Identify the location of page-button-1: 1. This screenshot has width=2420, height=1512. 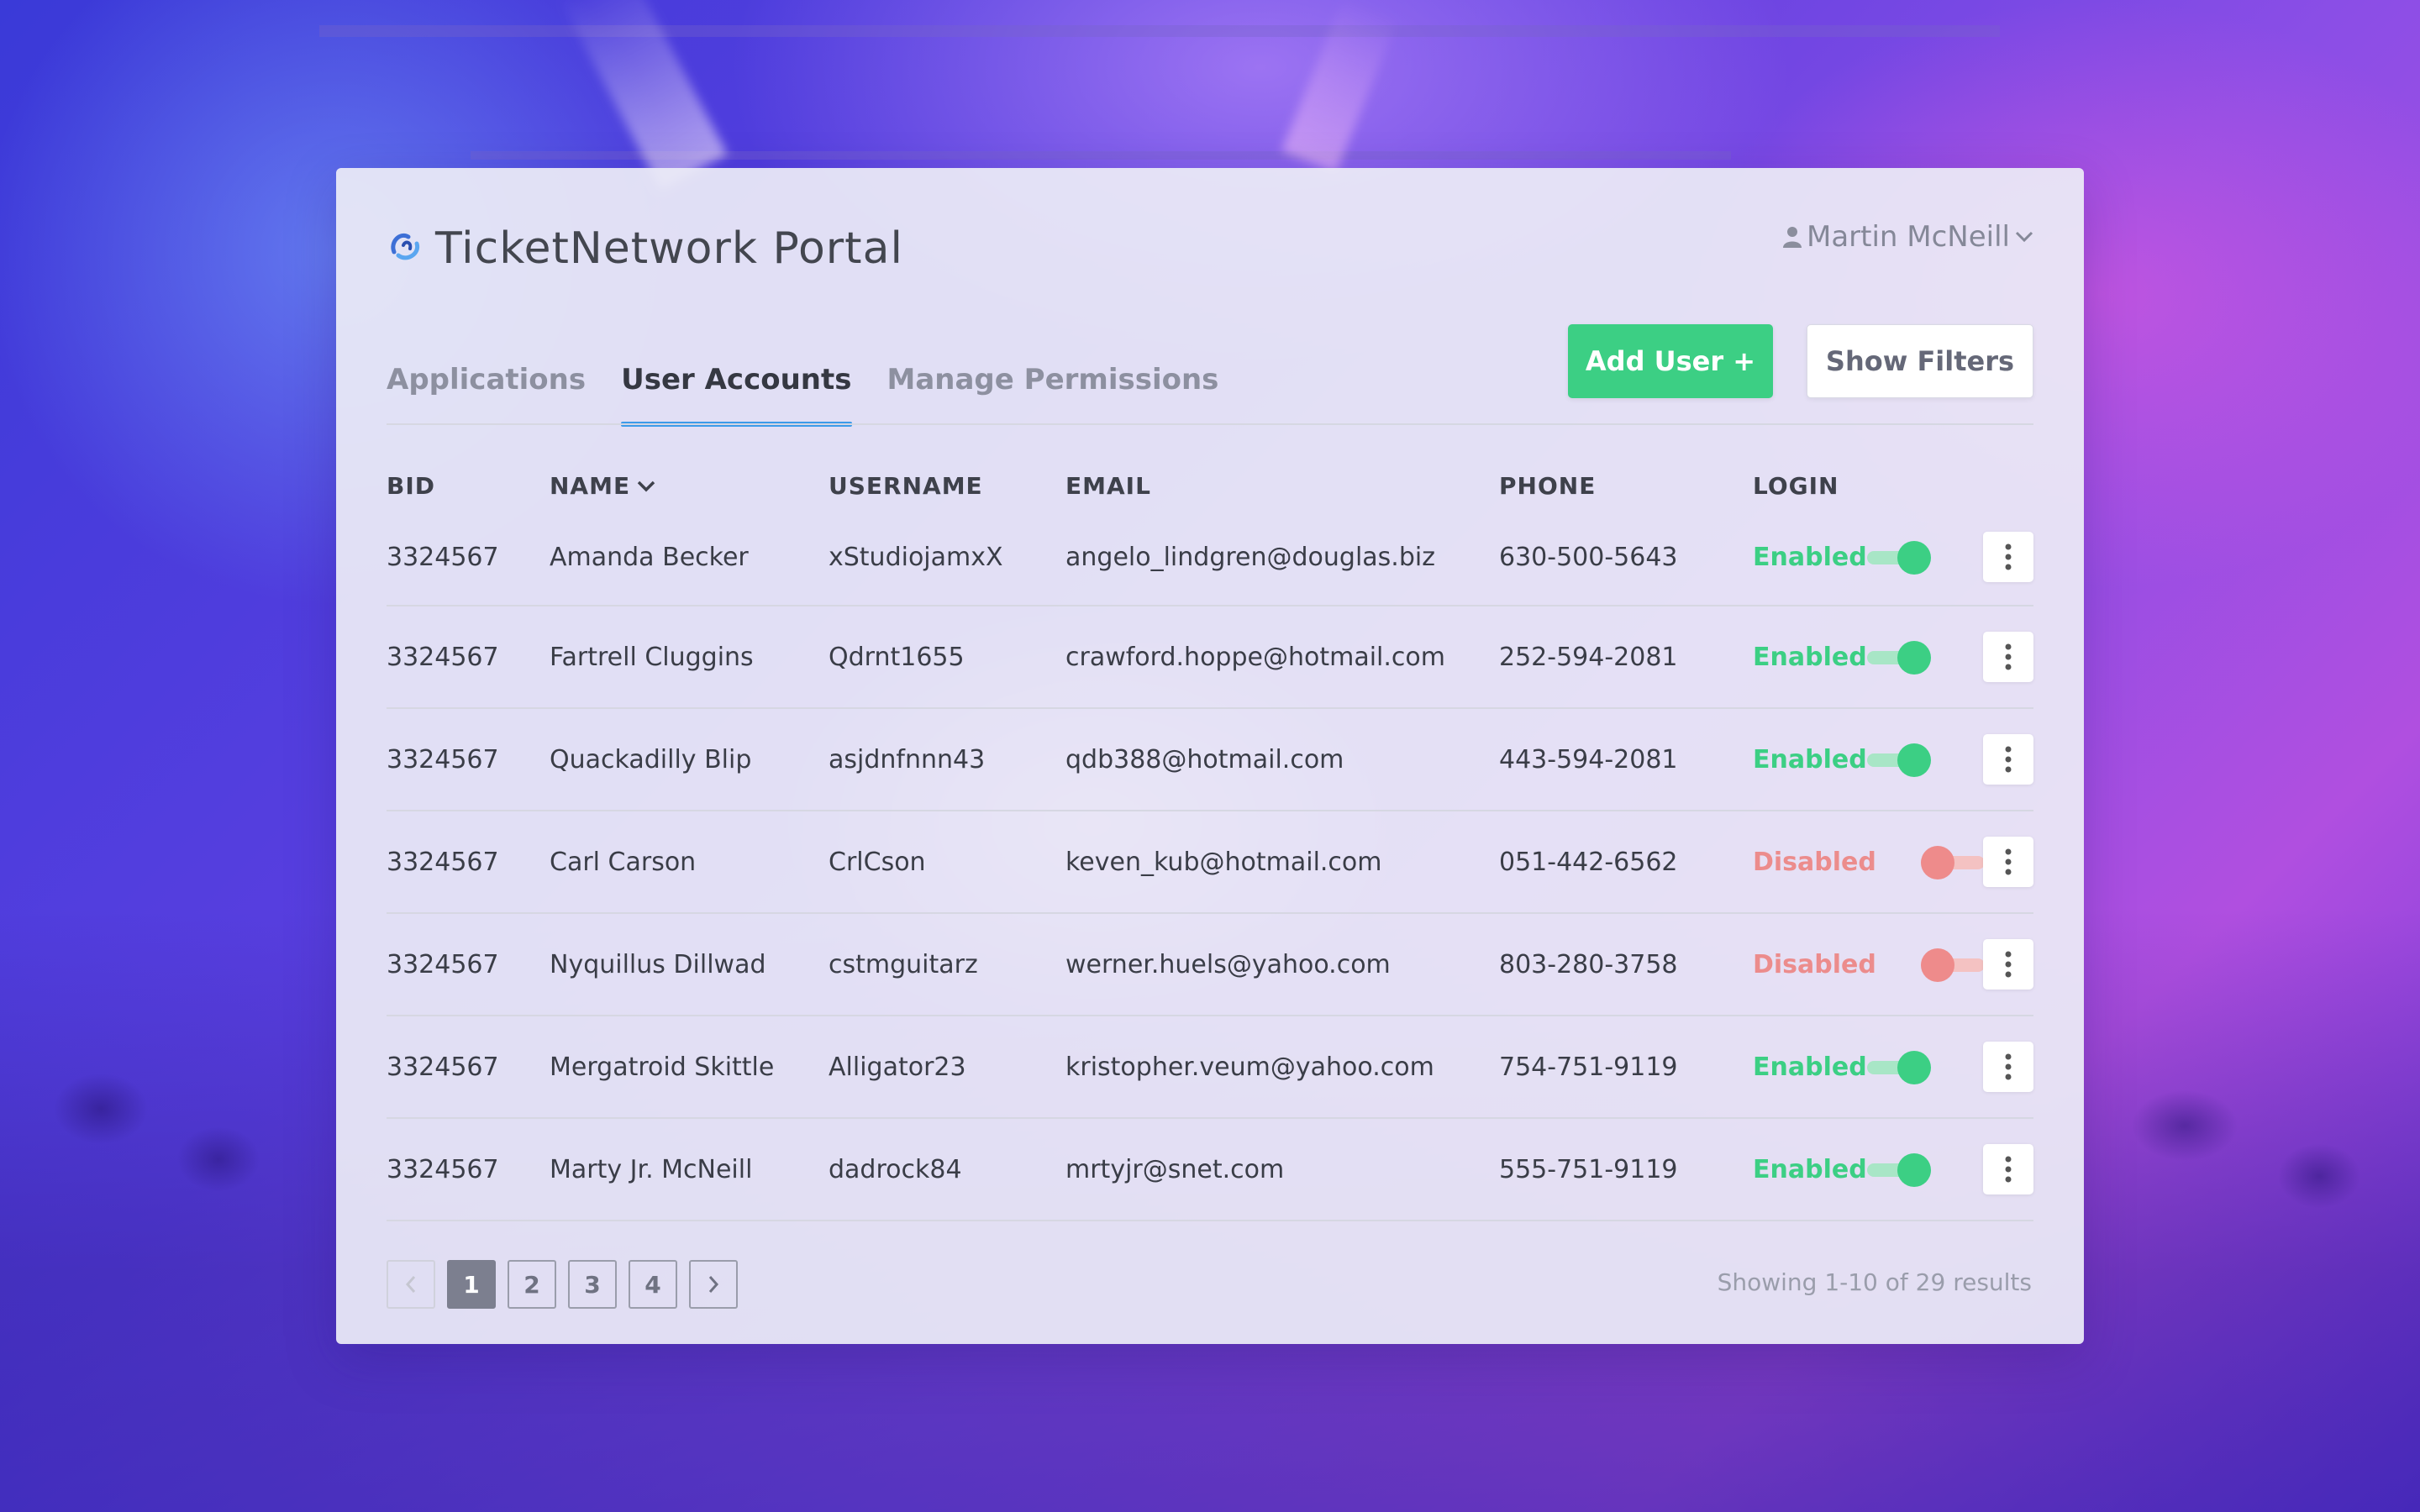
(471, 1284).